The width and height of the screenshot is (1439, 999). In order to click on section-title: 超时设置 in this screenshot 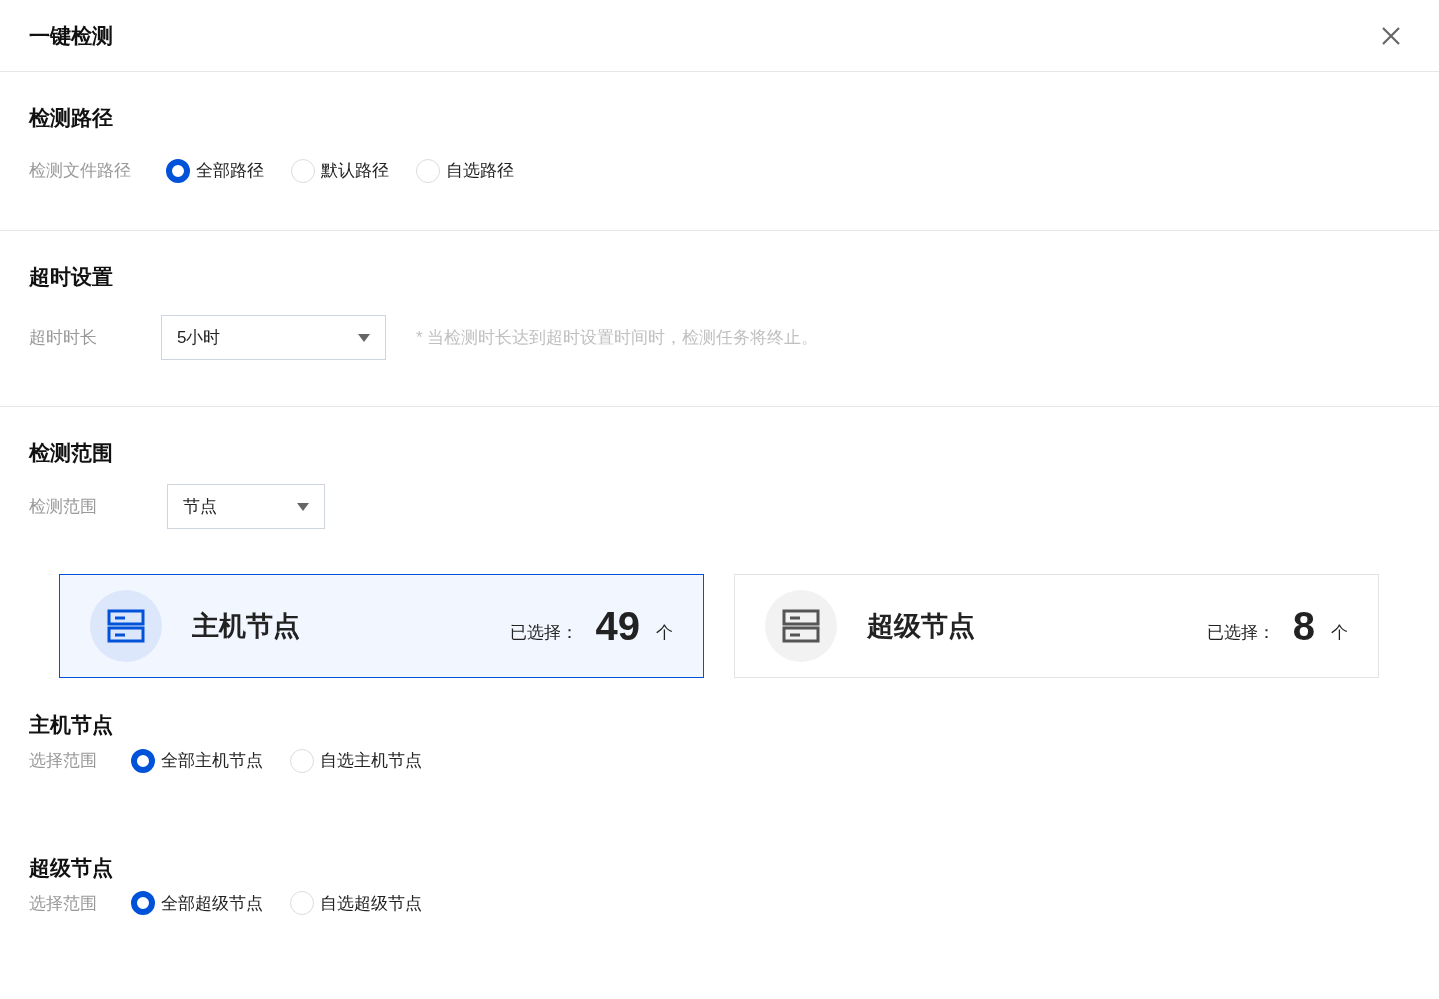, I will do `click(71, 277)`.